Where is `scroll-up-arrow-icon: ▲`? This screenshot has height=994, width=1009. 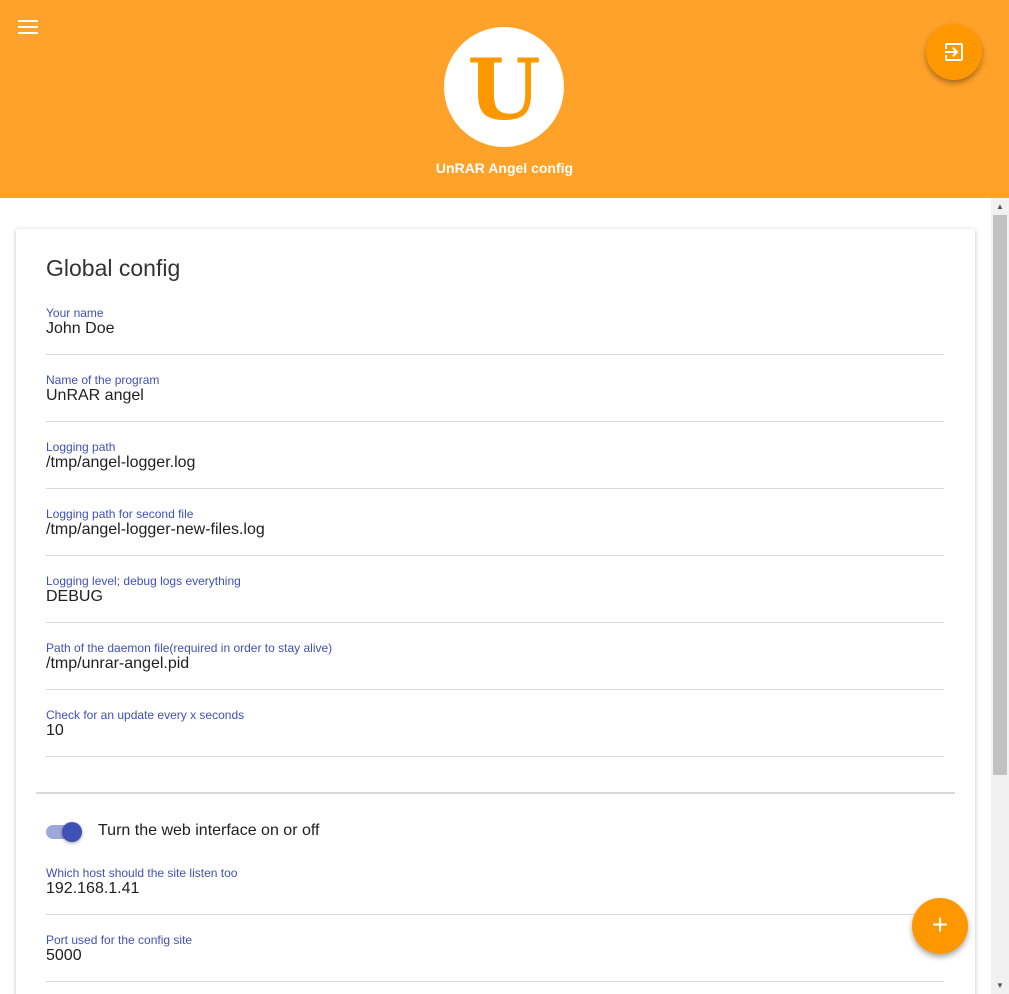
scroll-up-arrow-icon: ▲ is located at coordinates (1000, 206).